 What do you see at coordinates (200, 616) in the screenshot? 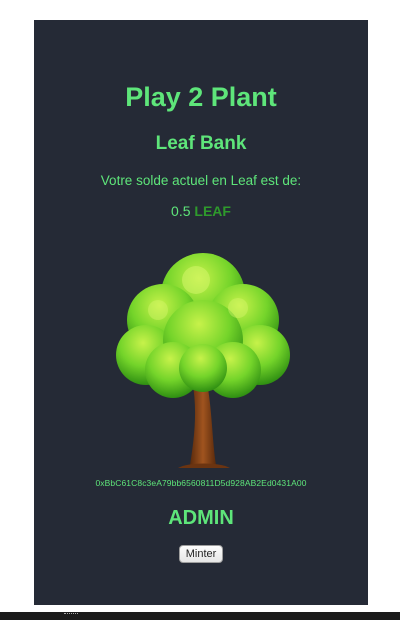
I see `bottom-bar` at bounding box center [200, 616].